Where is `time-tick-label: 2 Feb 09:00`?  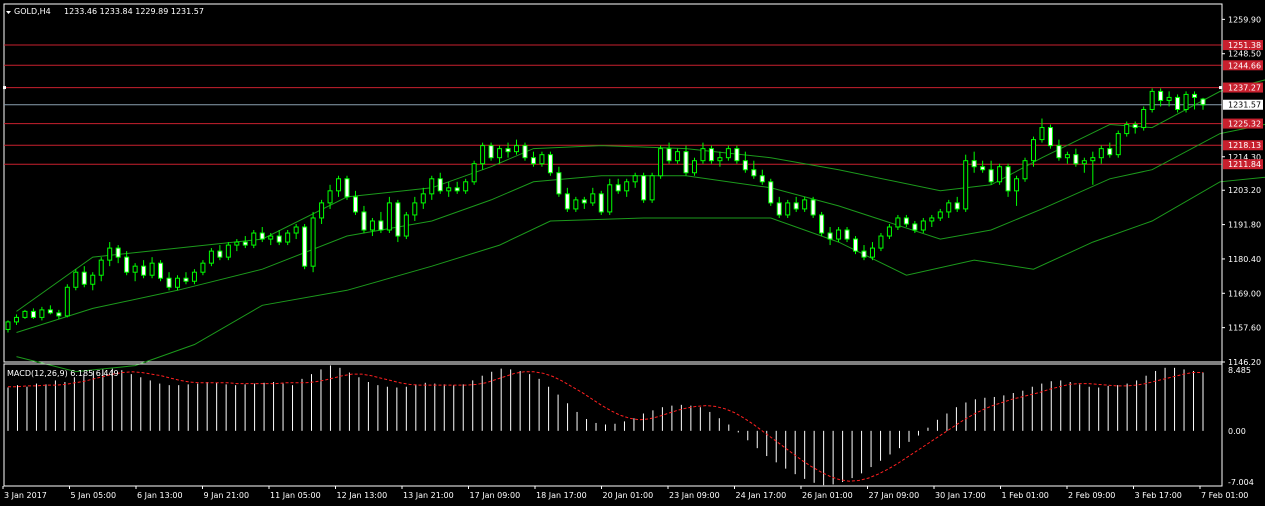 time-tick-label: 2 Feb 09:00 is located at coordinates (1091, 495).